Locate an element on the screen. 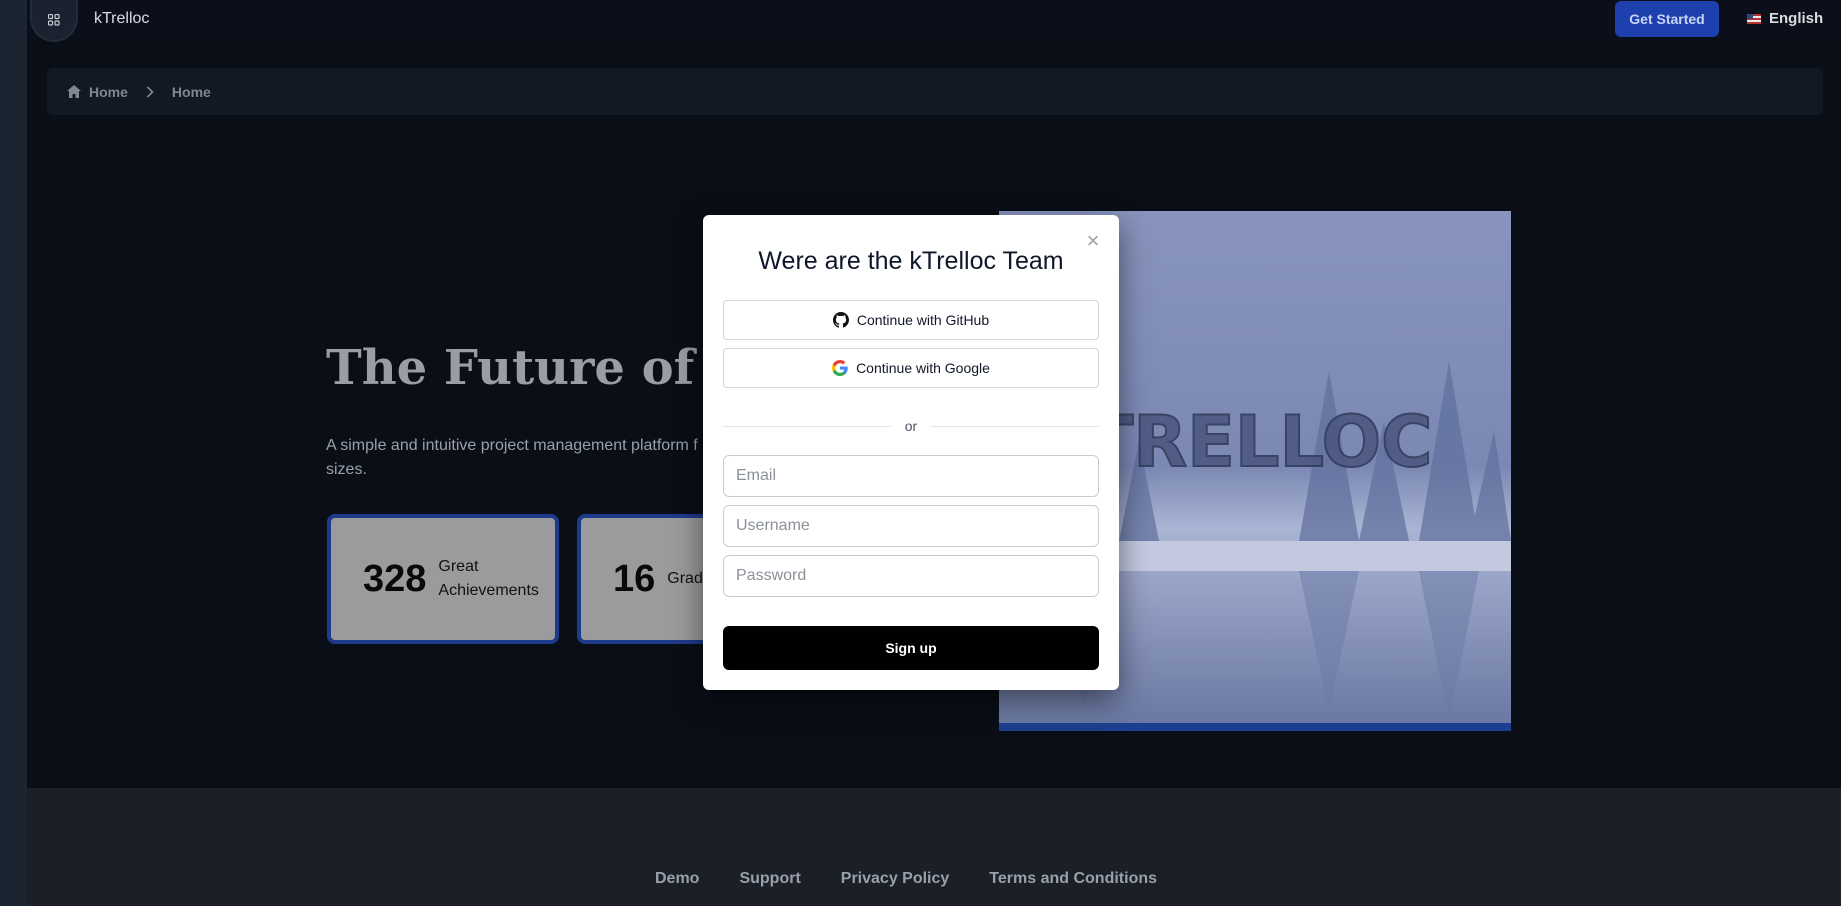 The width and height of the screenshot is (1841, 906). signup-button: Sign up is located at coordinates (911, 648).